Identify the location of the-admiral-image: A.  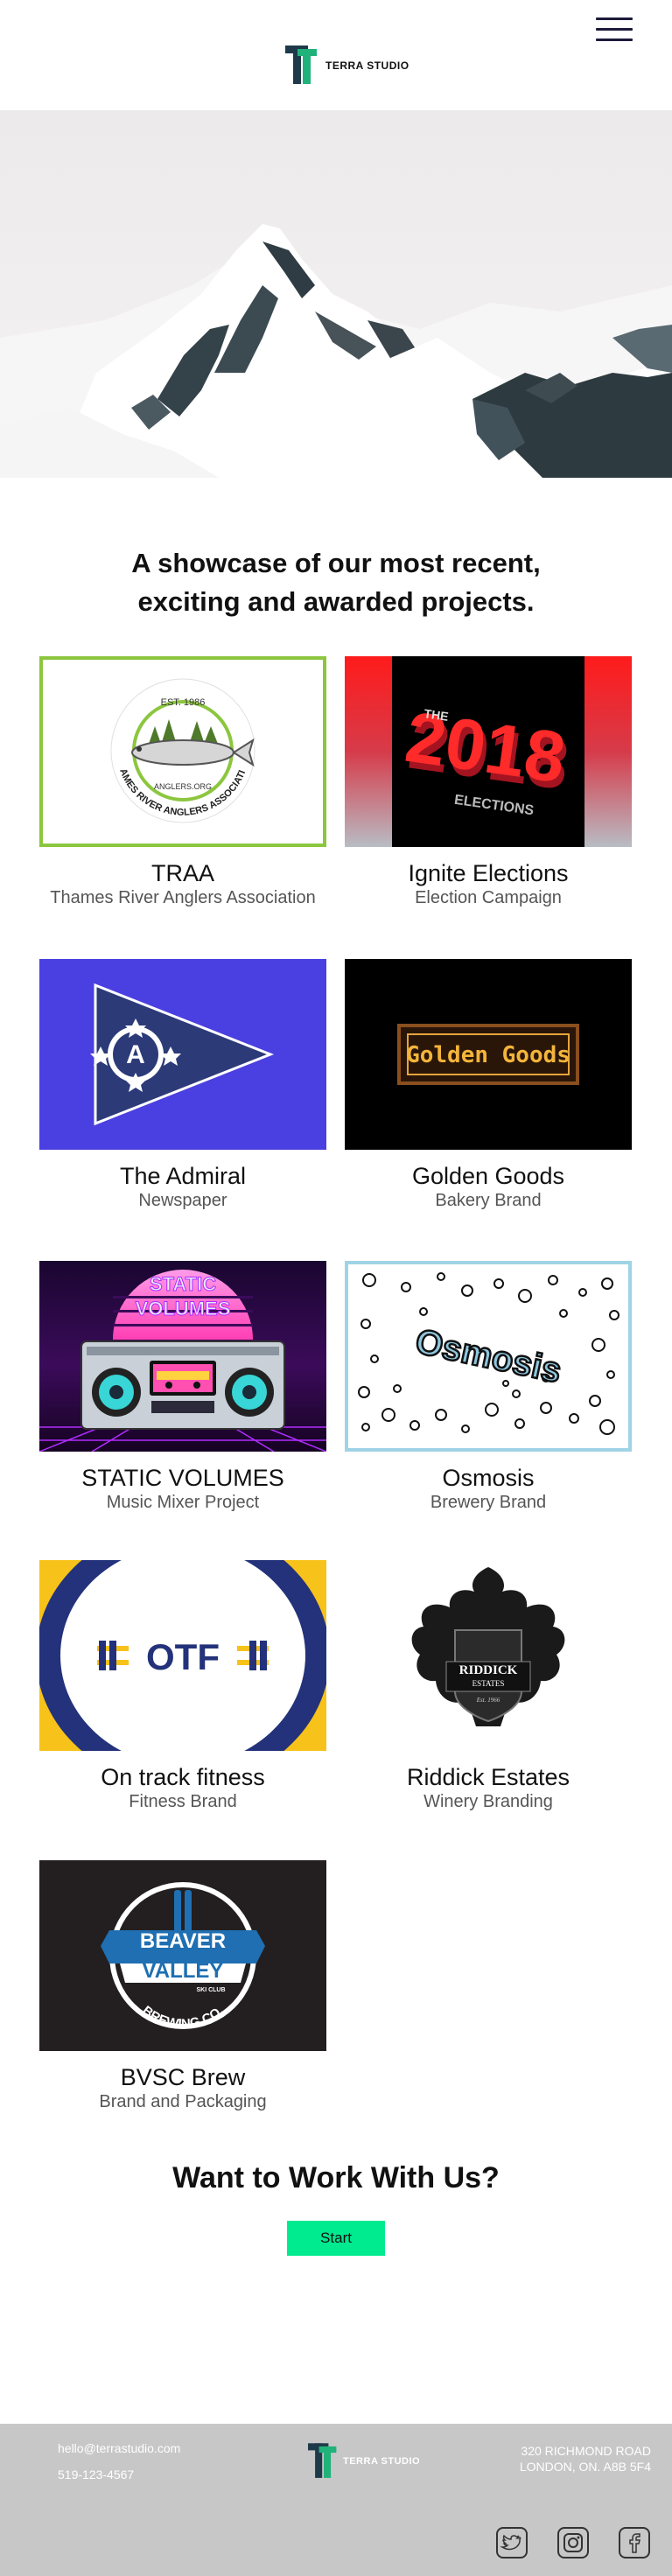
(182, 1054).